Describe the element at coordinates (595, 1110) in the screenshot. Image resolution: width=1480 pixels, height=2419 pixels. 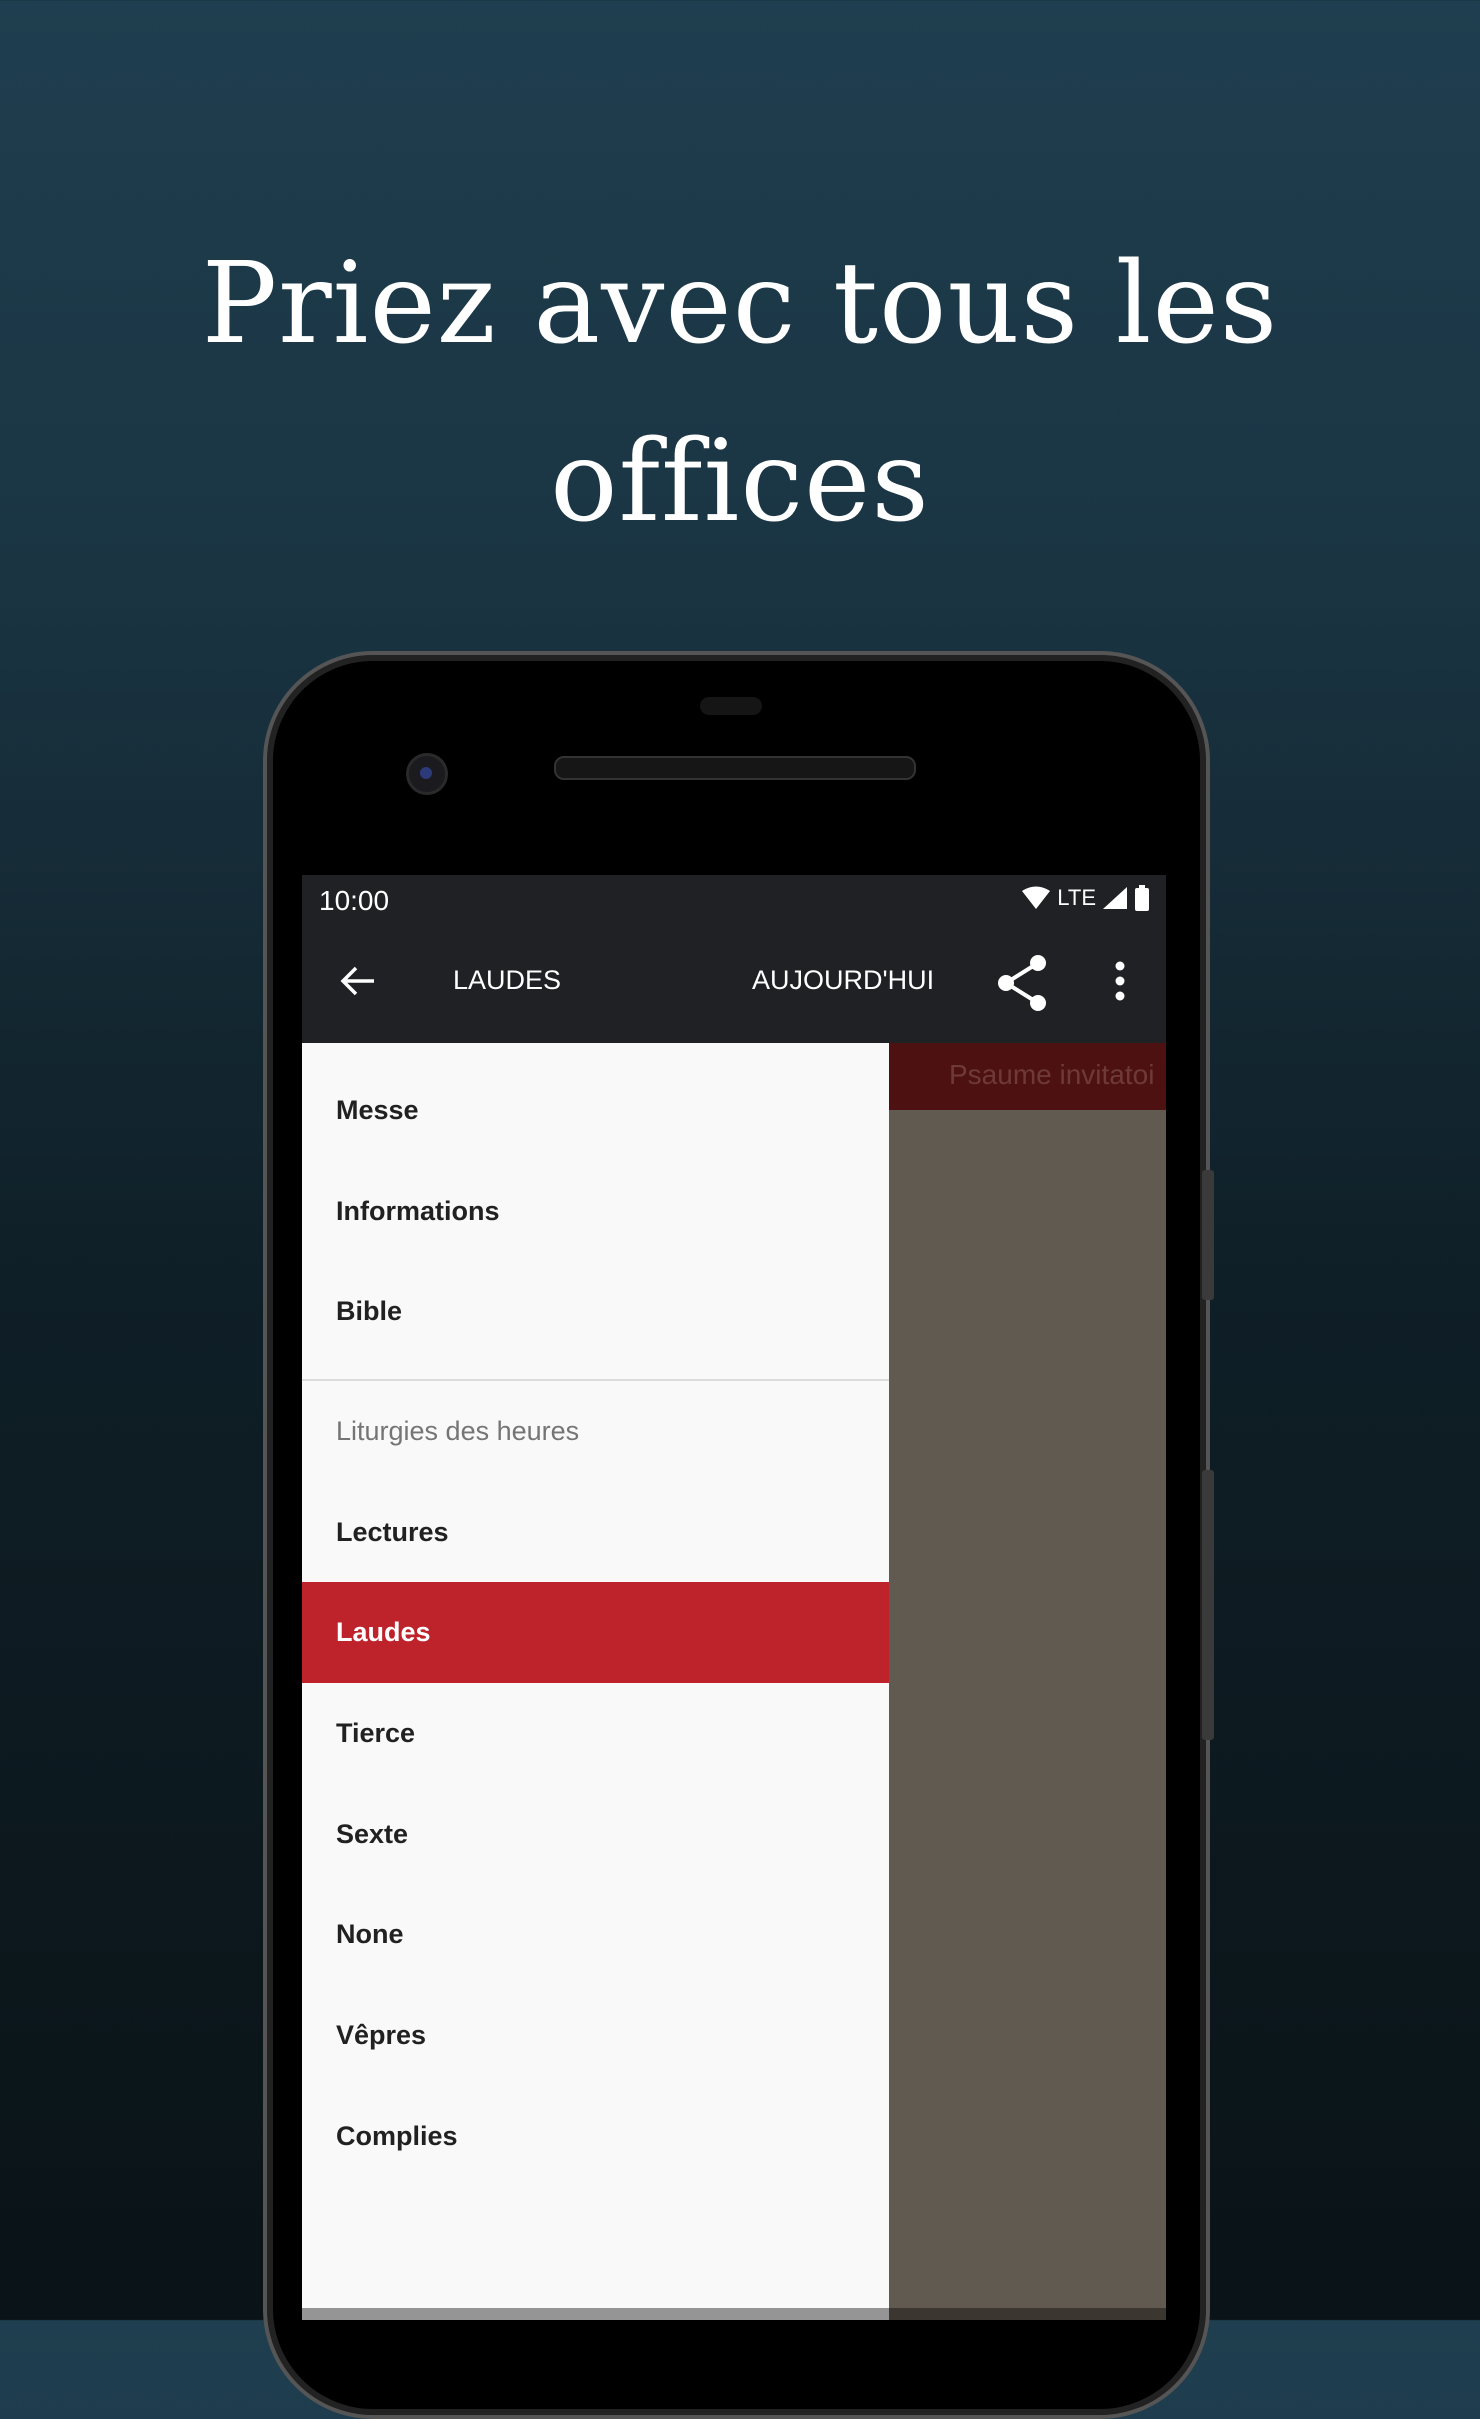
I see `drawer-item-messe: Messe` at that location.